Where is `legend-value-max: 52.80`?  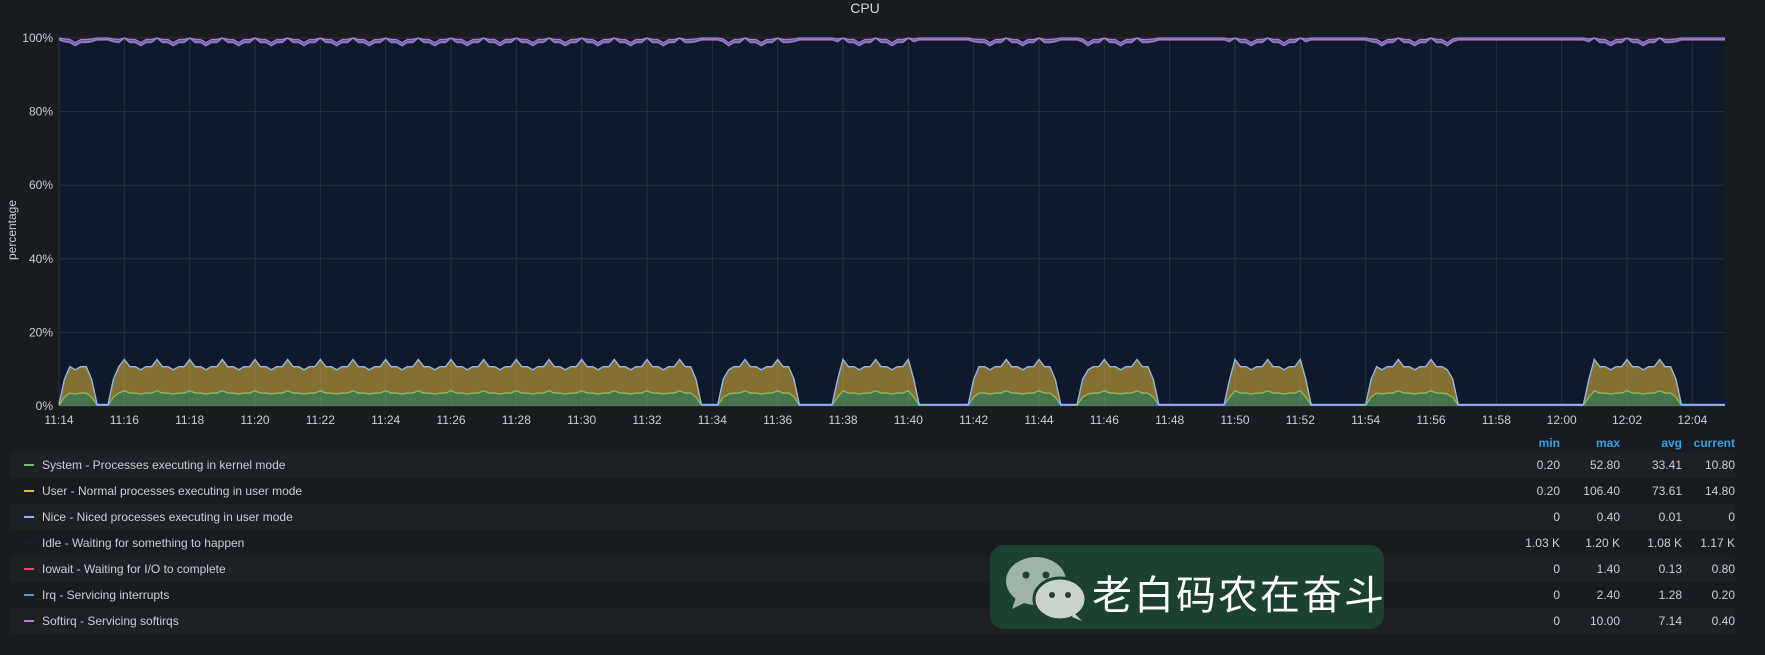 legend-value-max: 52.80 is located at coordinates (1604, 465).